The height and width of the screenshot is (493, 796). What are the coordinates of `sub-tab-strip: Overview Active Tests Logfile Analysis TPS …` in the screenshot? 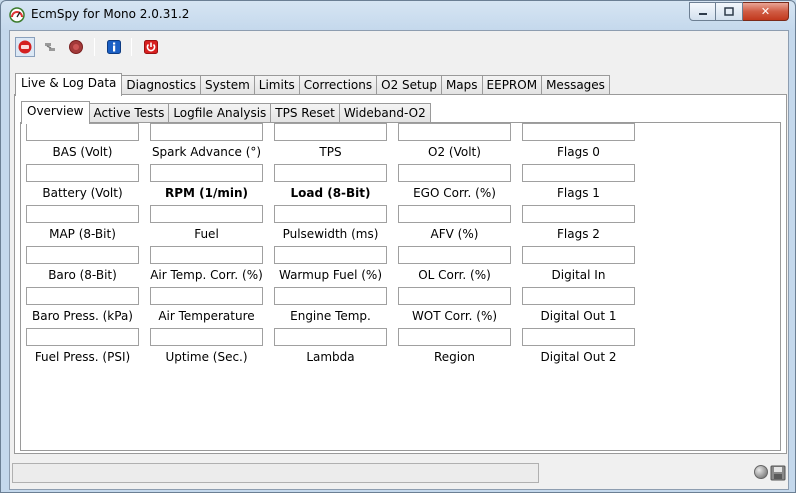 It's located at (226, 112).